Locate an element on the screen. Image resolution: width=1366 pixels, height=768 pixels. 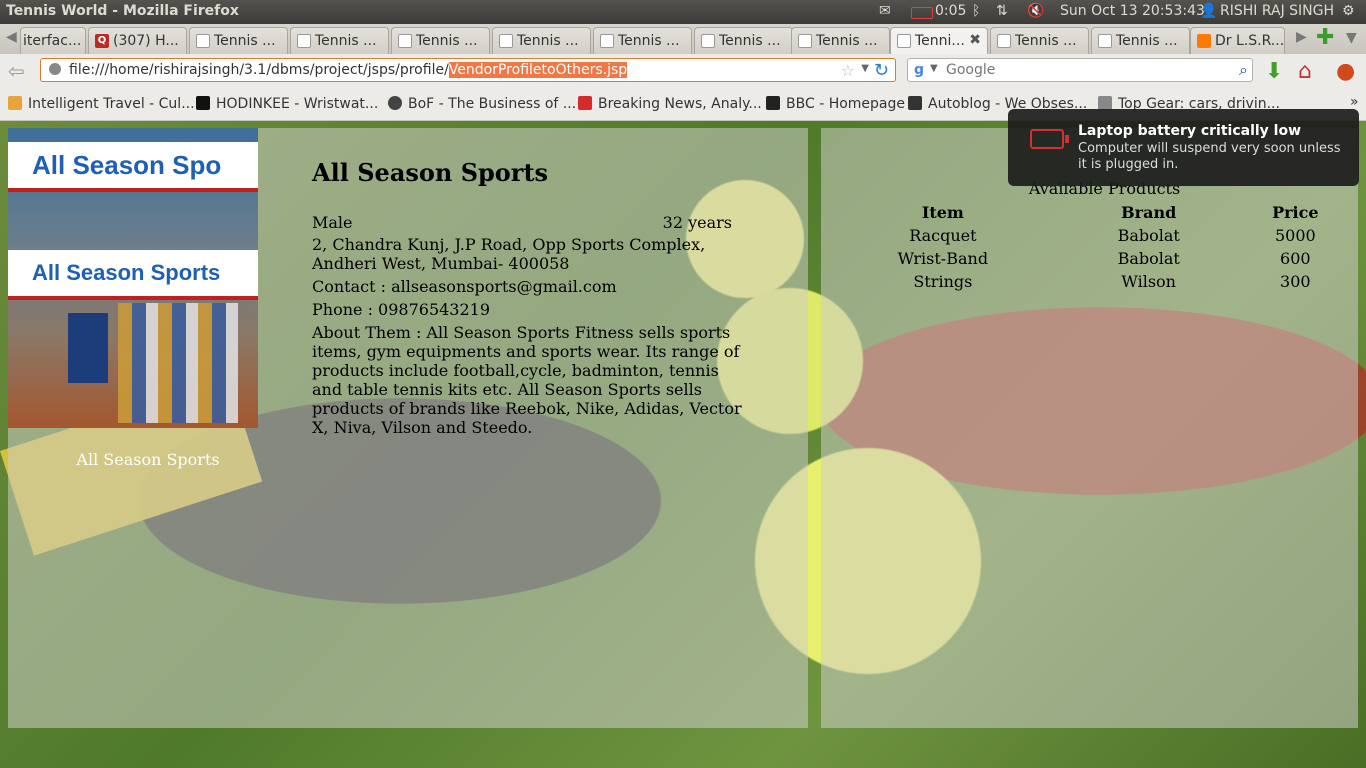
user-icon: 👤 is located at coordinates (1208, 11).